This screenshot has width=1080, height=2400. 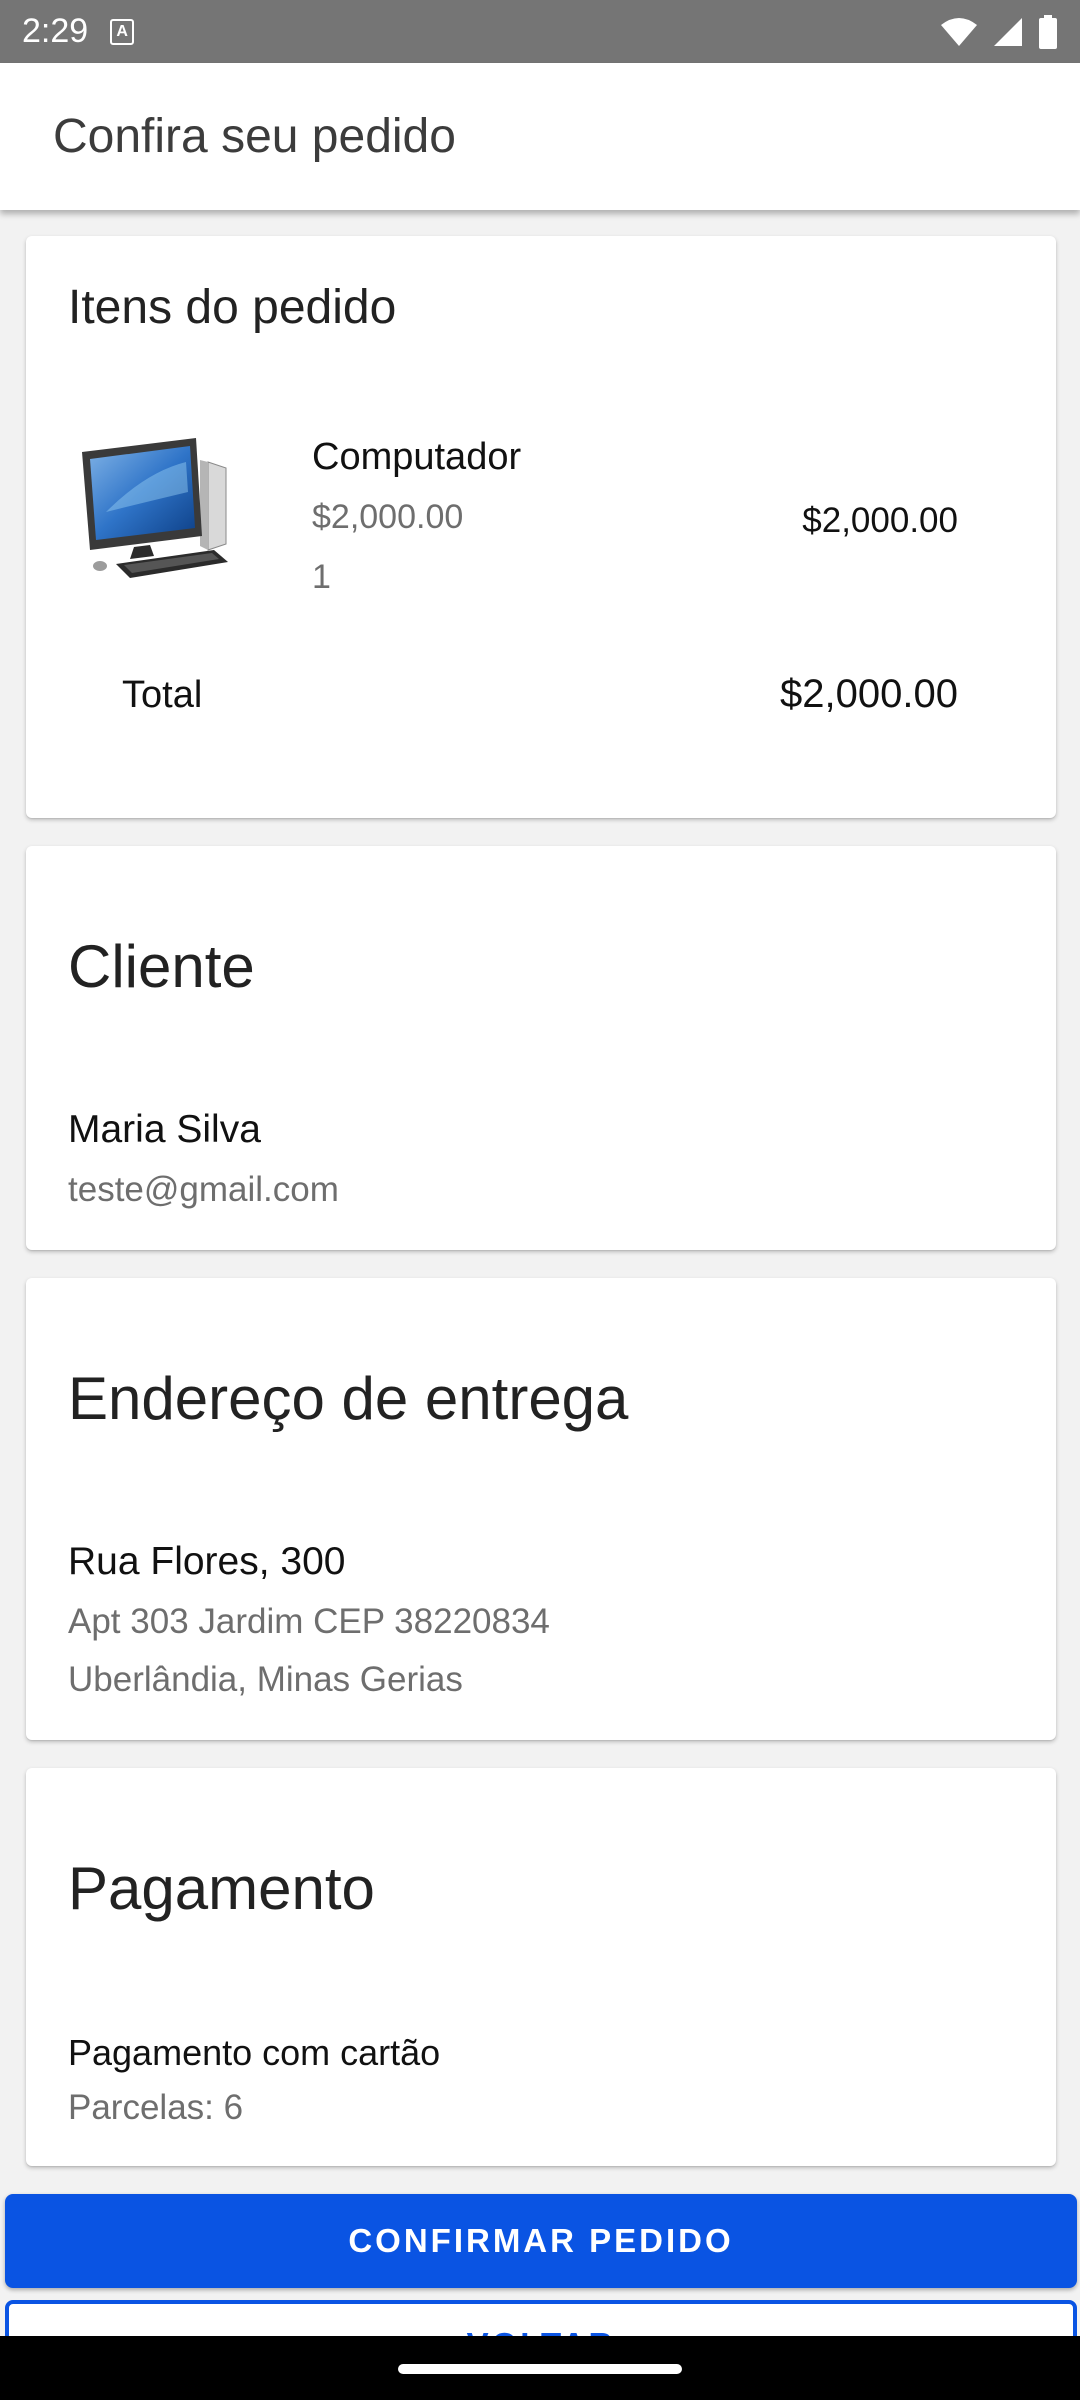 I want to click on payment-installments: Parcelas: 6, so click(x=156, y=2107).